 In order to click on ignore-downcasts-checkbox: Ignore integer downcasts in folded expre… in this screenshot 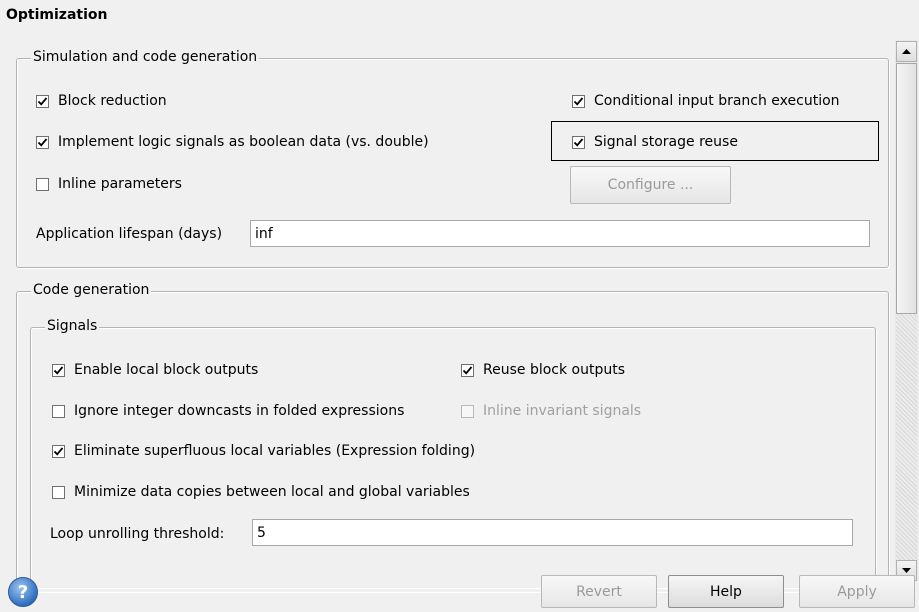, I will do `click(228, 411)`.